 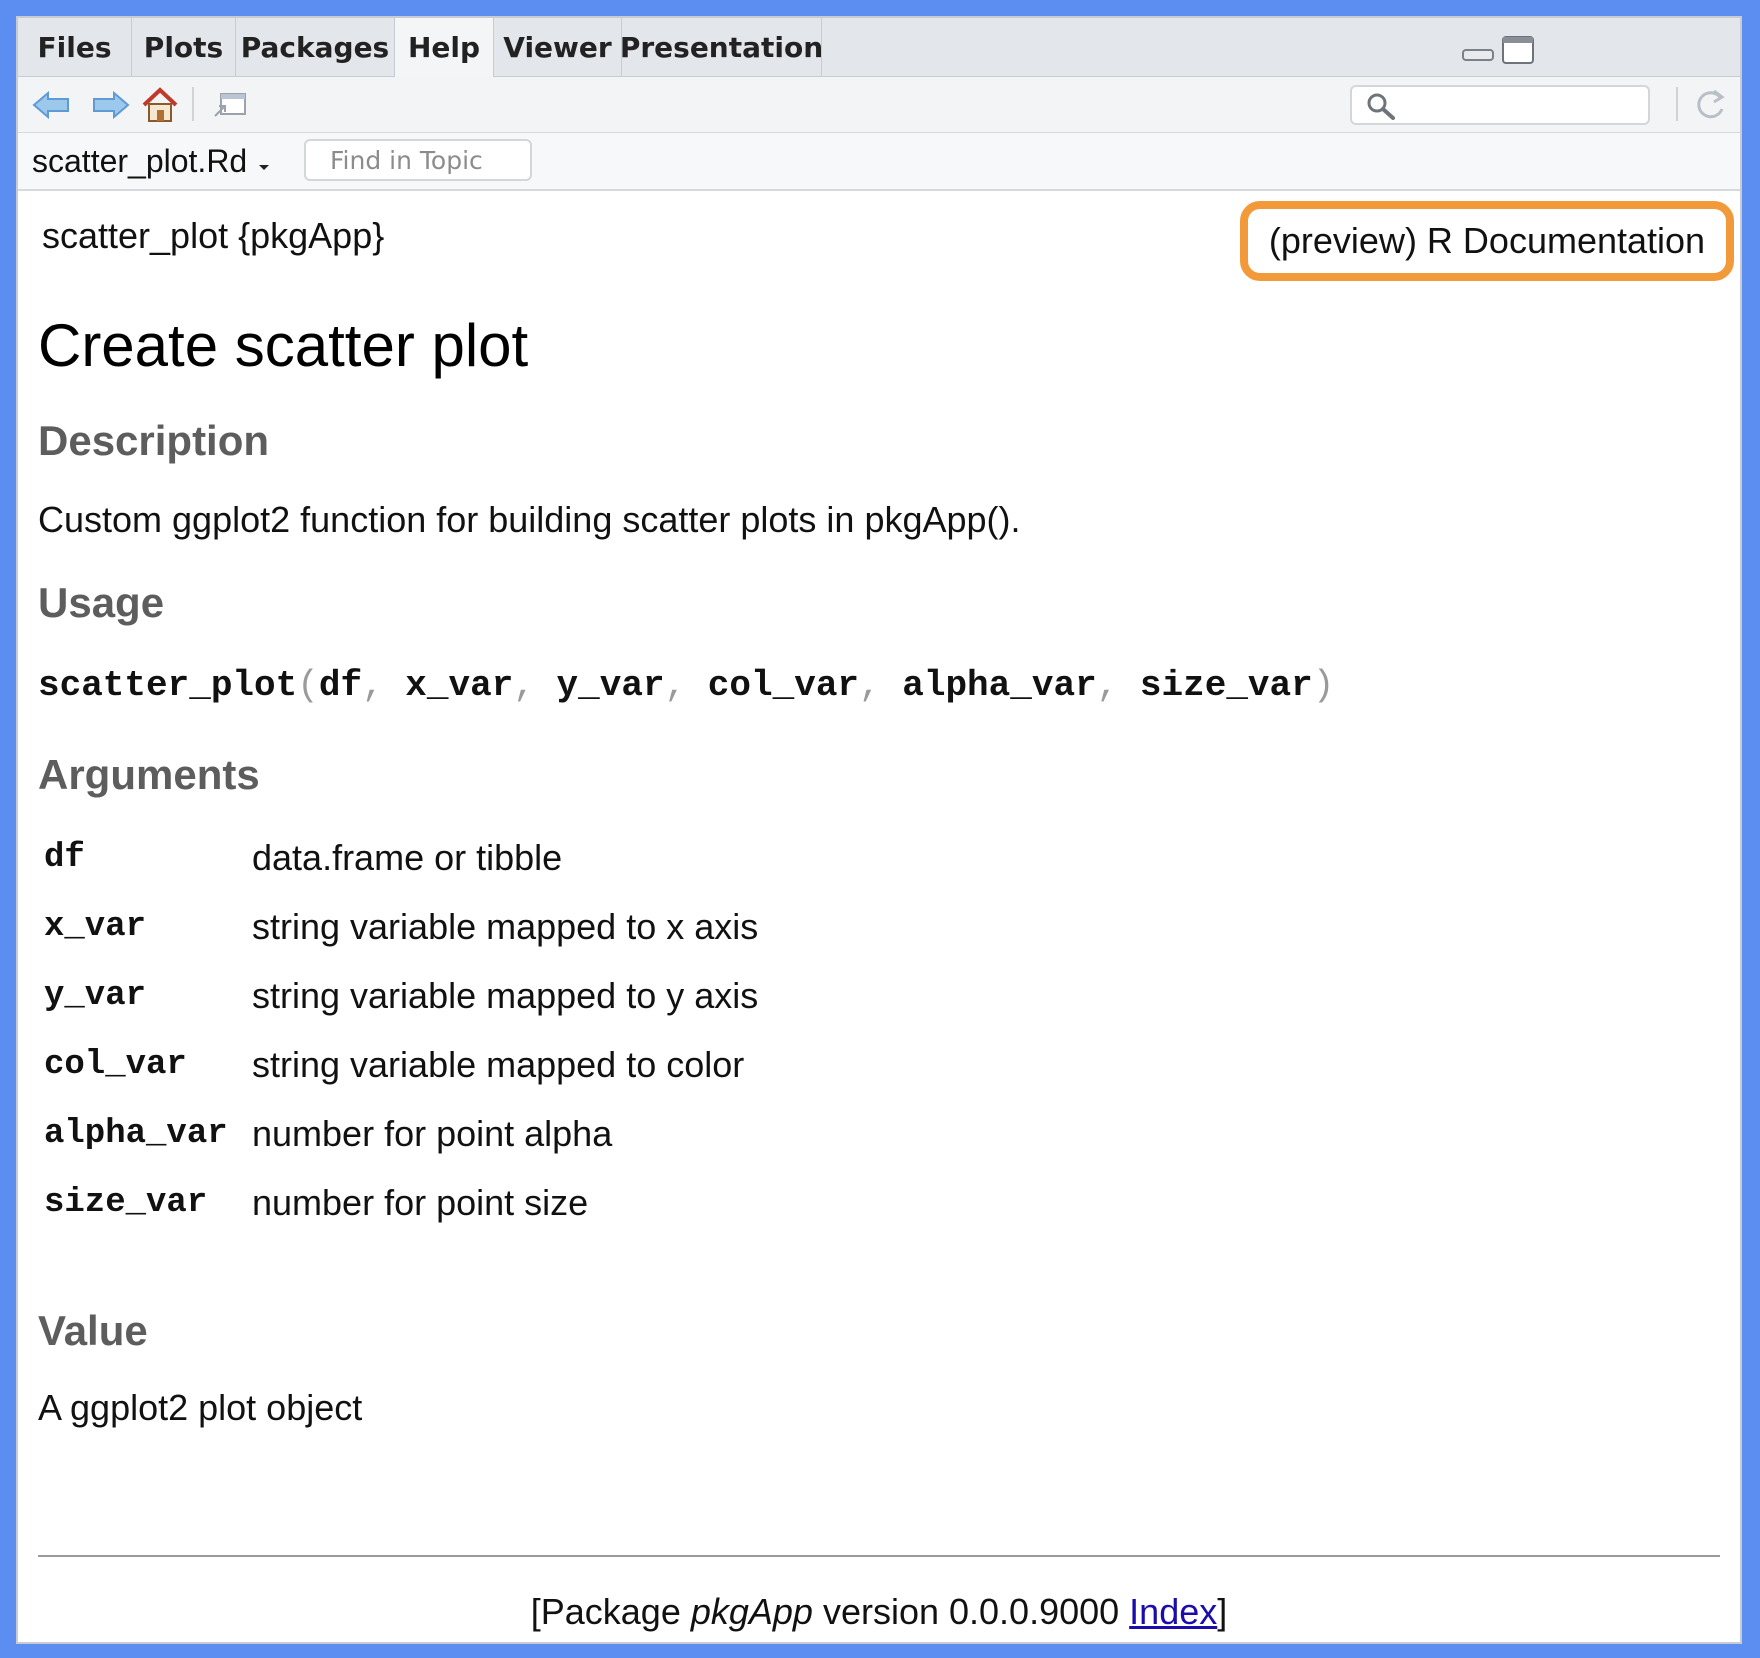 I want to click on index-link: Index, so click(x=1173, y=1611).